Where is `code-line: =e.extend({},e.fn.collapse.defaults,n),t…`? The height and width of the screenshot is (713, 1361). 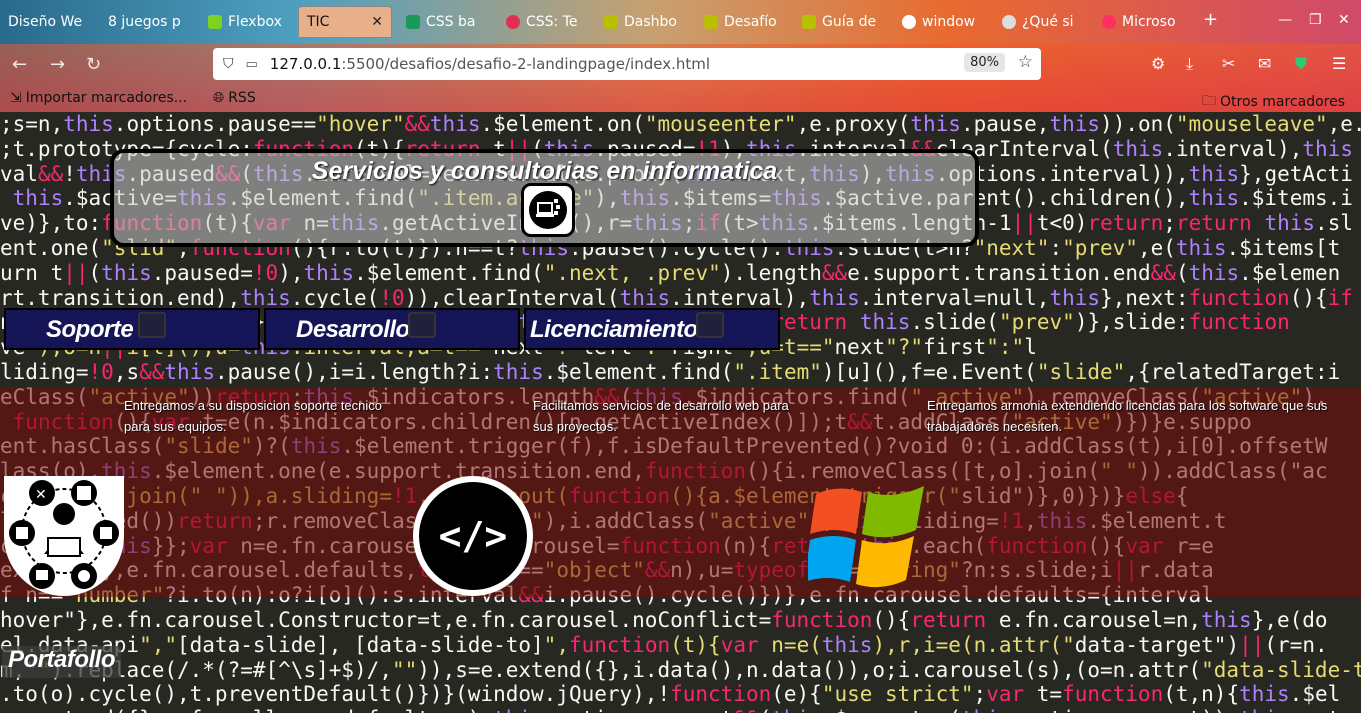
code-line: =e.extend({},e.fn.collapse.defaults,n),t… is located at coordinates (680, 710).